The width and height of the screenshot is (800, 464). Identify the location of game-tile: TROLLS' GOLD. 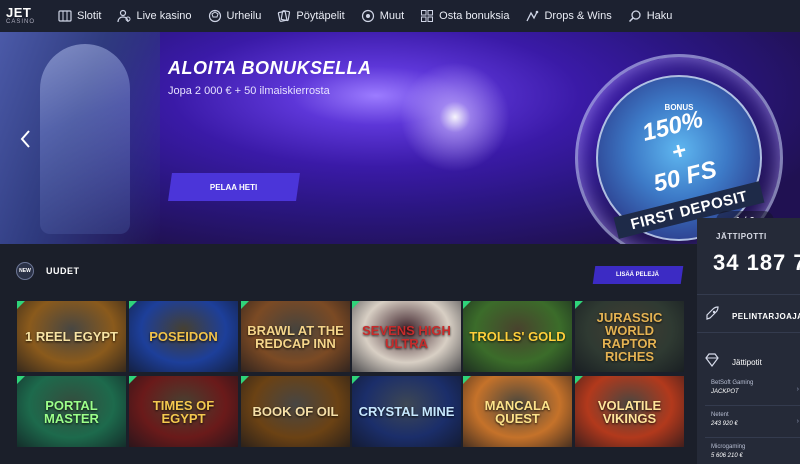
(517, 336).